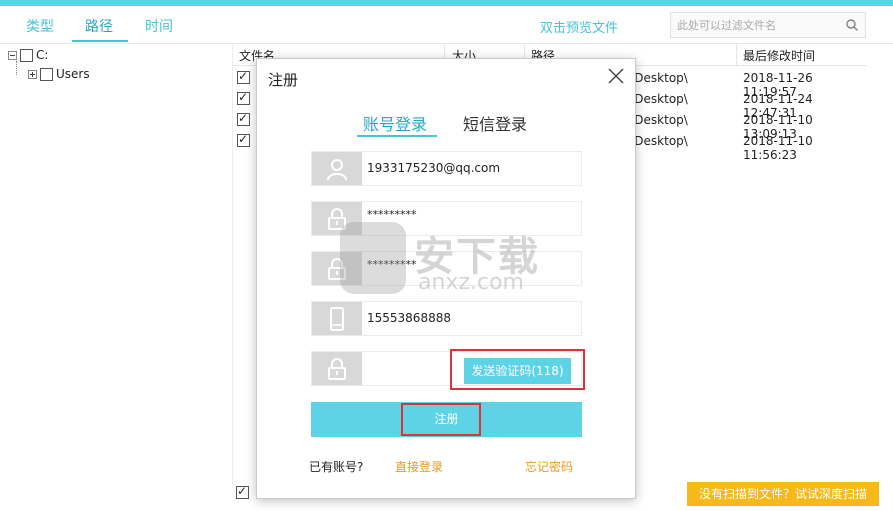  I want to click on confirm-password-value: *********, so click(392, 264).